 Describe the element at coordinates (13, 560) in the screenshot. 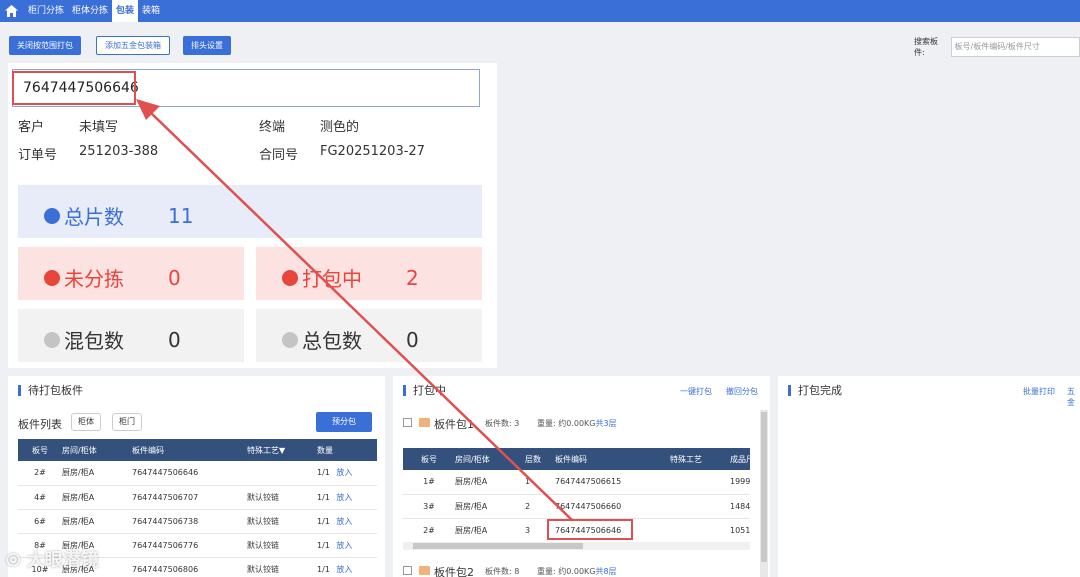

I see `watermark-logo-icon: ⦾` at that location.